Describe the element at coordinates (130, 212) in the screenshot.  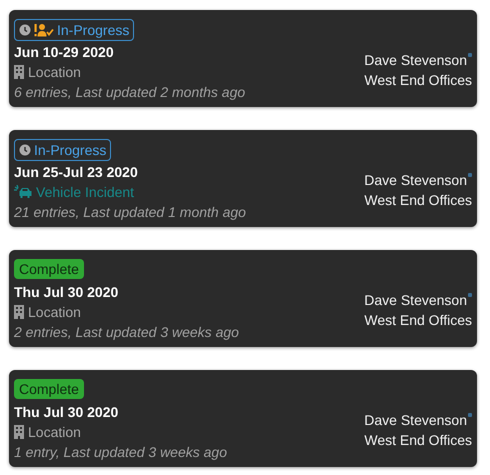
I see `entry-summary: 21 entries, Last updated 1 month ago` at that location.